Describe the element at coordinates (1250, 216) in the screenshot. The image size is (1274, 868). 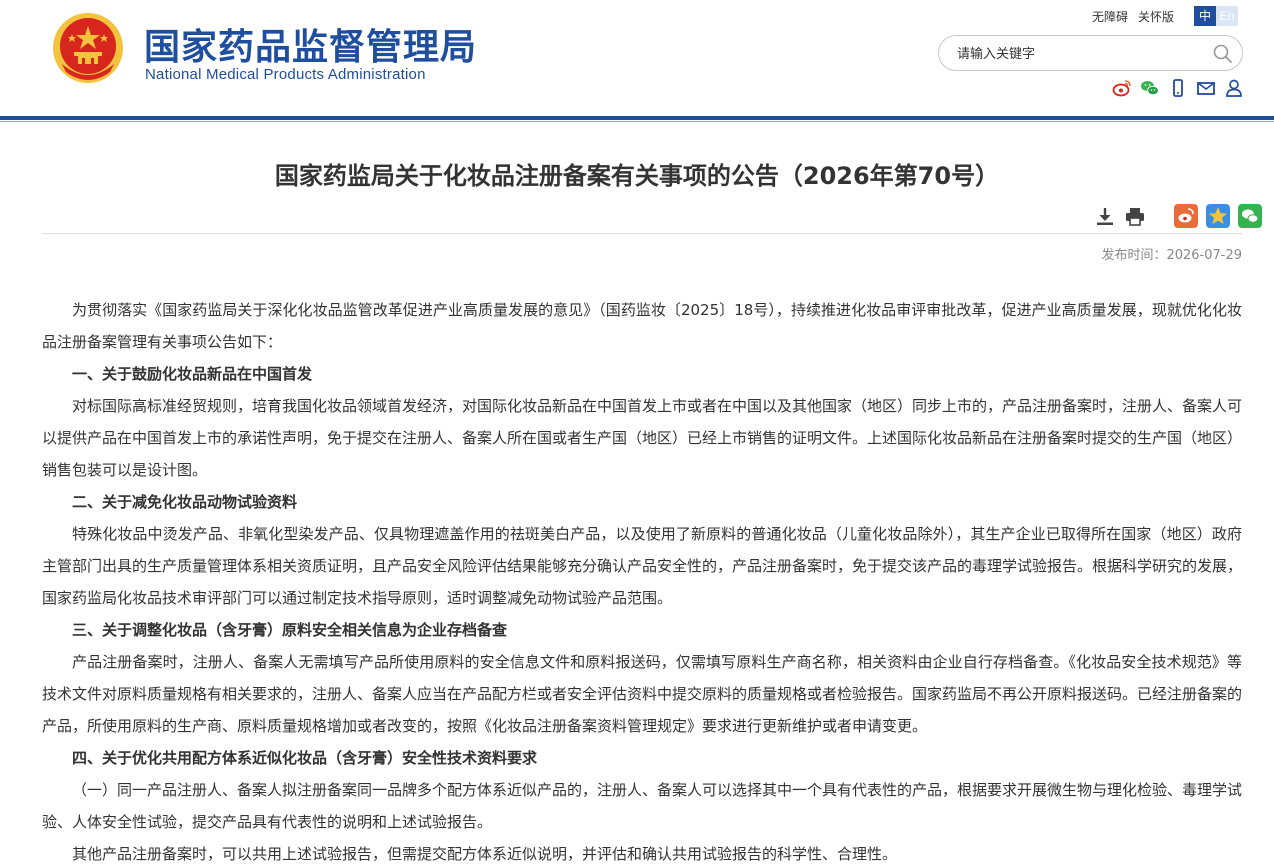
I see `share-wechat-icon` at that location.